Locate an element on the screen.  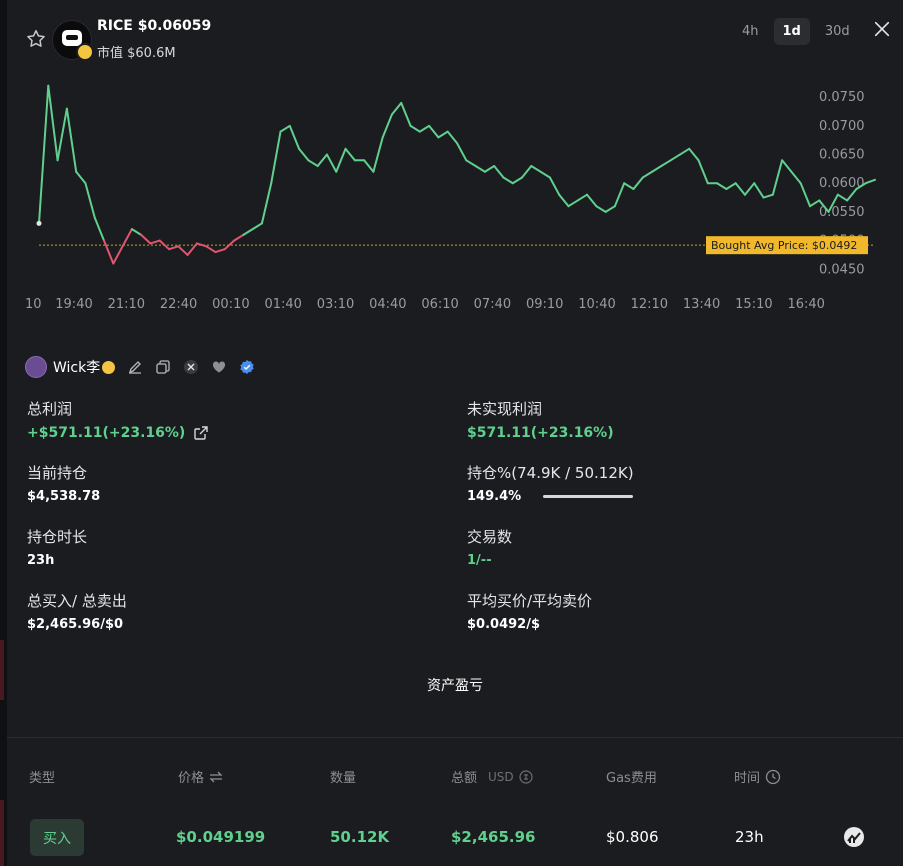
y-tick-label: 0.0700 is located at coordinates (842, 126).